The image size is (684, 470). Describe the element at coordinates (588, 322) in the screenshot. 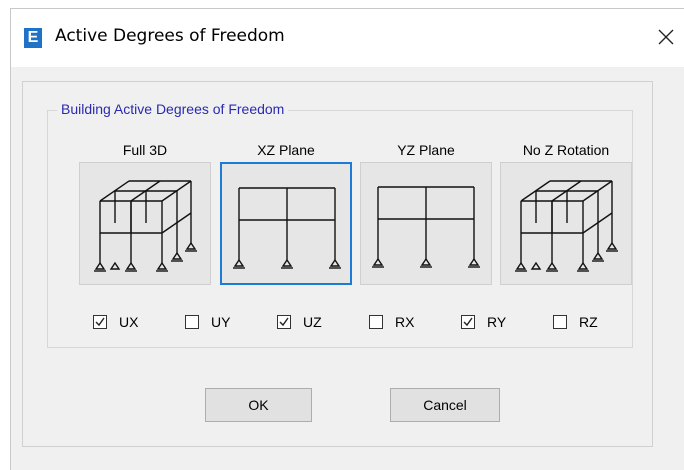

I see `dof-label: RZ` at that location.